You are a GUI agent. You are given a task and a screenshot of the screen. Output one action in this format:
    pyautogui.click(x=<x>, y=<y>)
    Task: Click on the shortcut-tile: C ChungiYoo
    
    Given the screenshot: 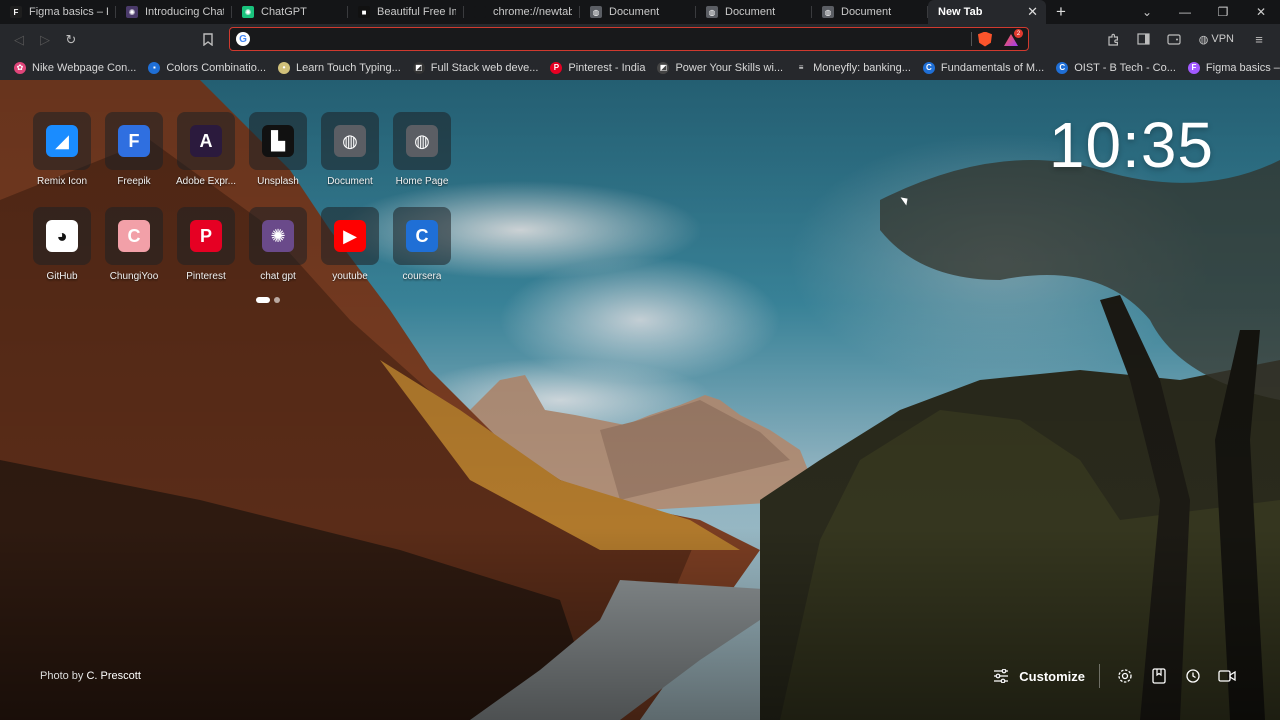 What is the action you would take?
    pyautogui.click(x=134, y=244)
    